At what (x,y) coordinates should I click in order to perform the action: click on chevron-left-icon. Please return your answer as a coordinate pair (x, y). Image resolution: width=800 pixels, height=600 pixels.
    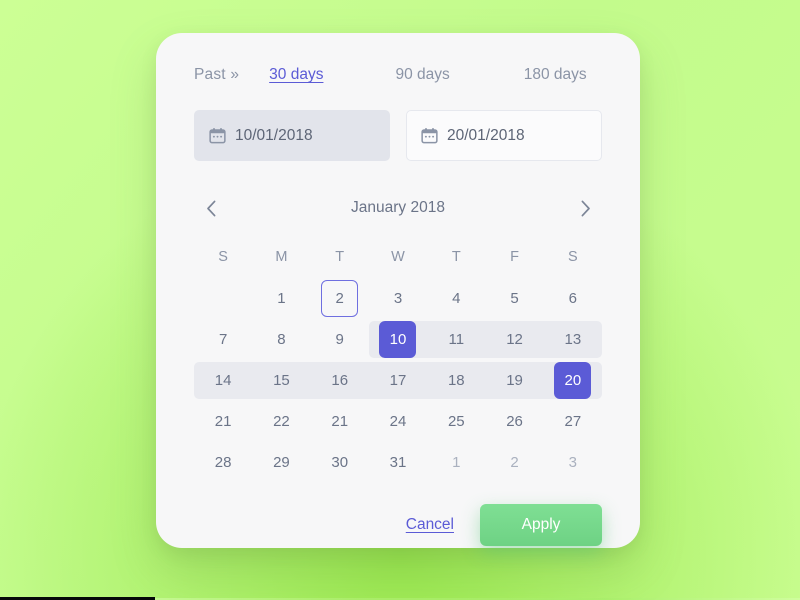
    Looking at the image, I should click on (210, 208).